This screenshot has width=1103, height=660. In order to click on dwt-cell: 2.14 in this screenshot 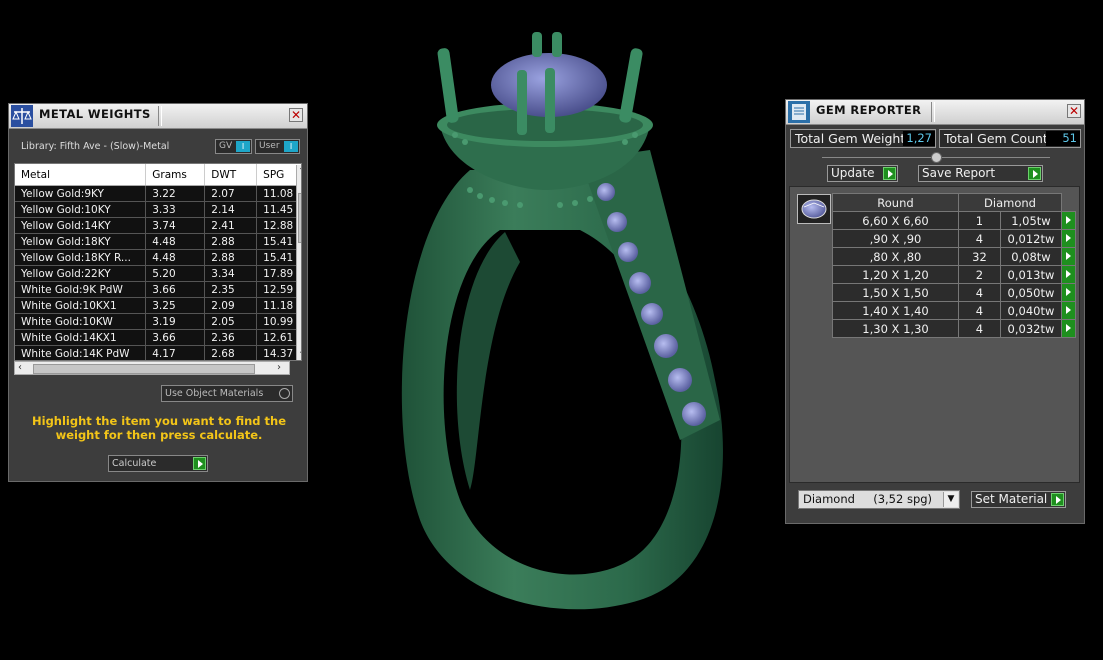, I will do `click(231, 209)`.